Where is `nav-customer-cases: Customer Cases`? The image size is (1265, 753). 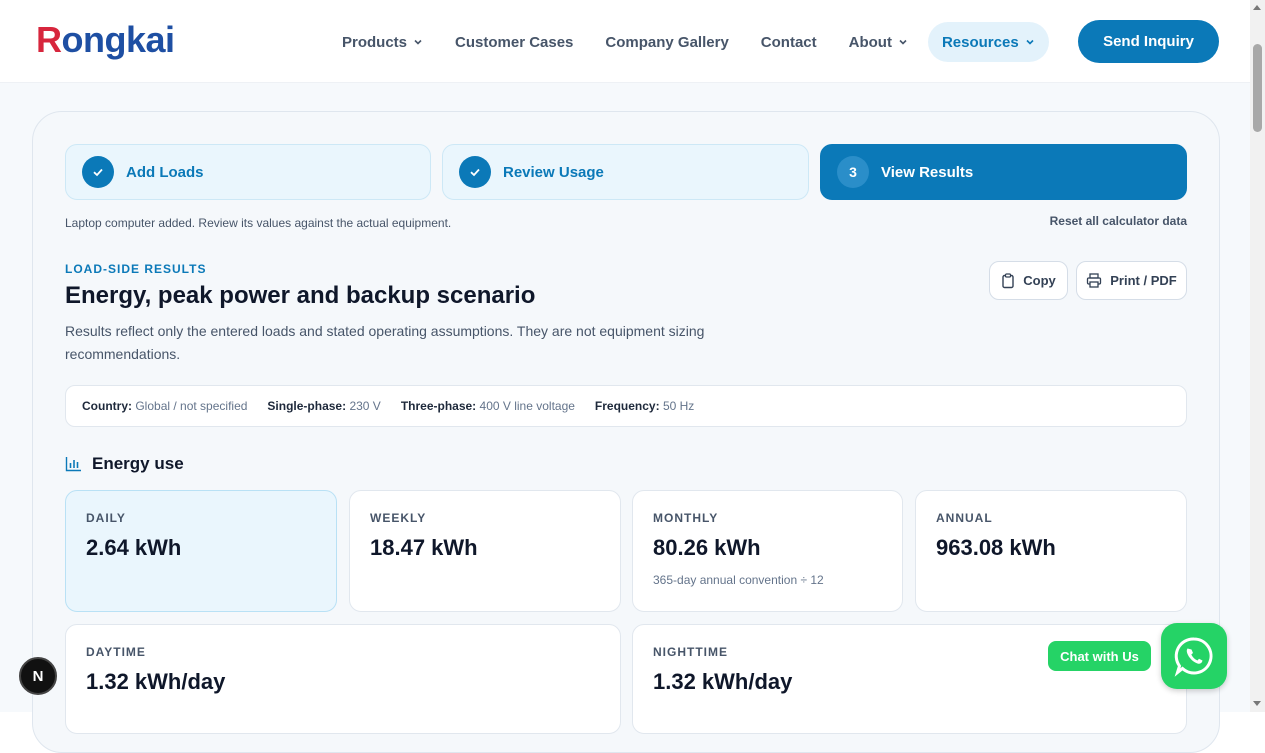 nav-customer-cases: Customer Cases is located at coordinates (514, 42).